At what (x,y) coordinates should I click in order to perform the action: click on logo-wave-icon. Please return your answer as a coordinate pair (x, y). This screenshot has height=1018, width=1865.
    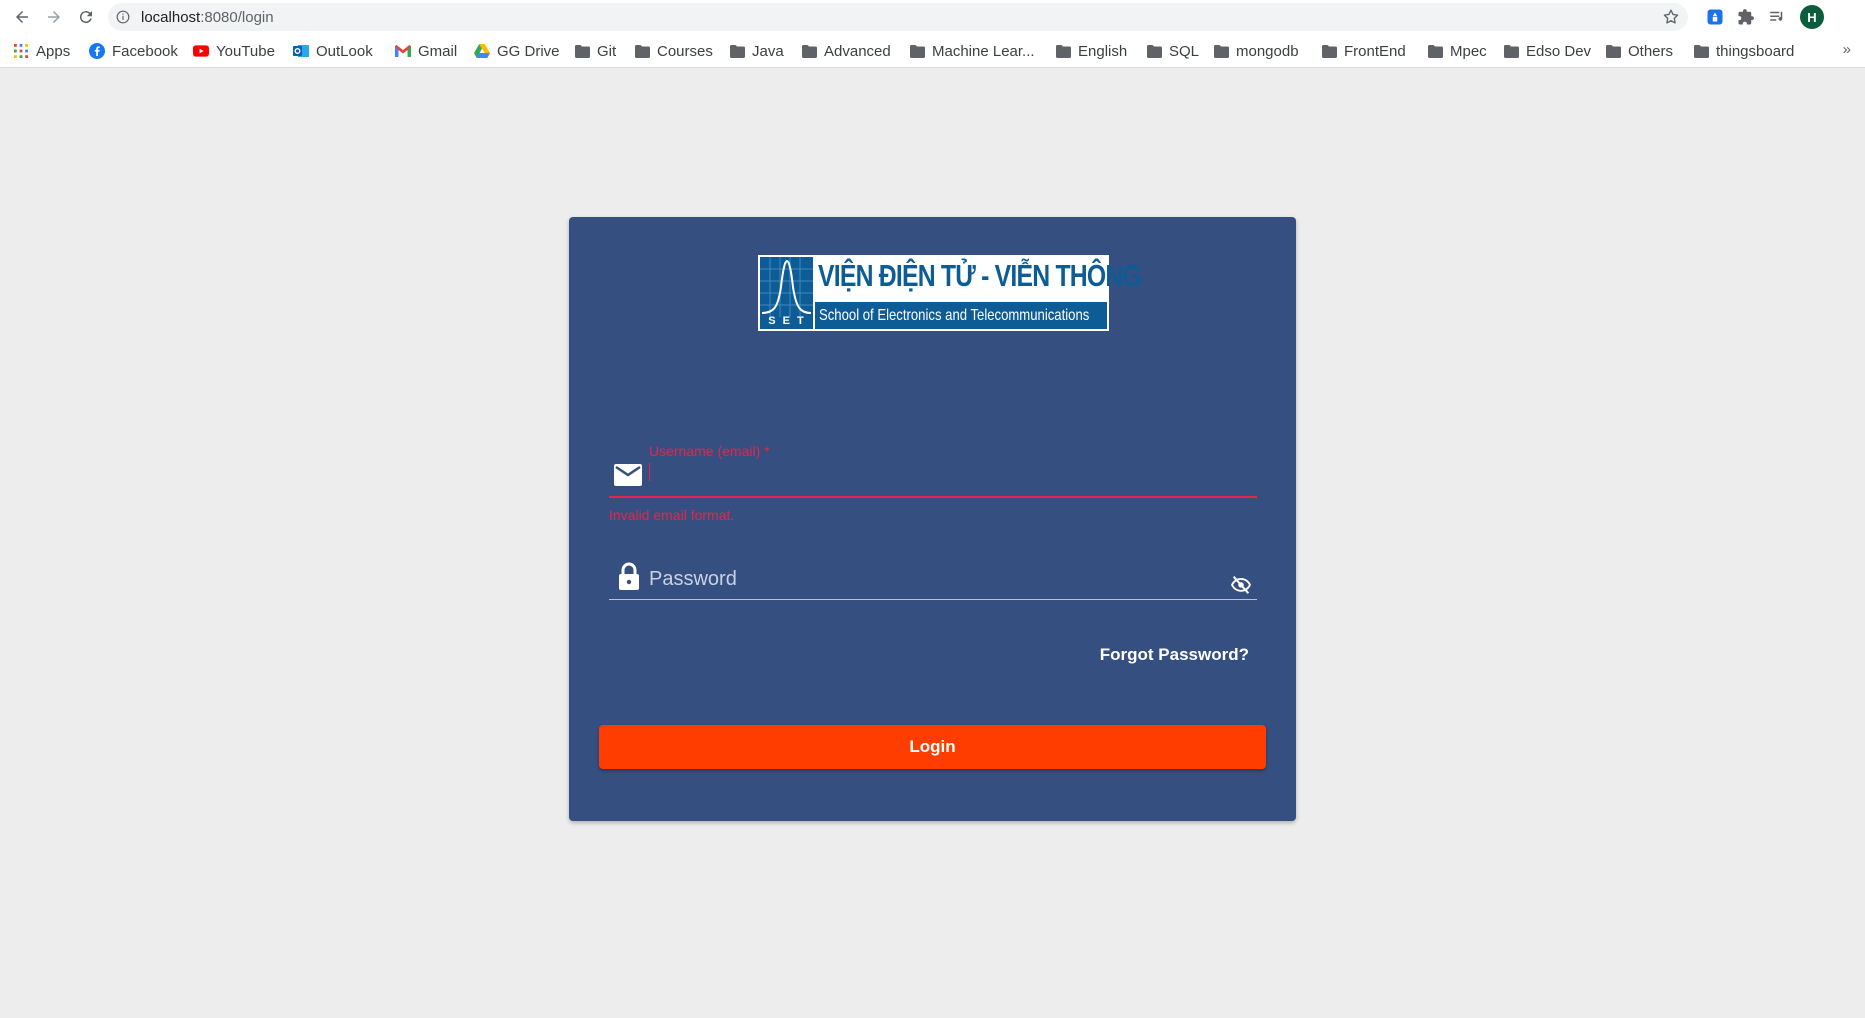
    Looking at the image, I should click on (786, 287).